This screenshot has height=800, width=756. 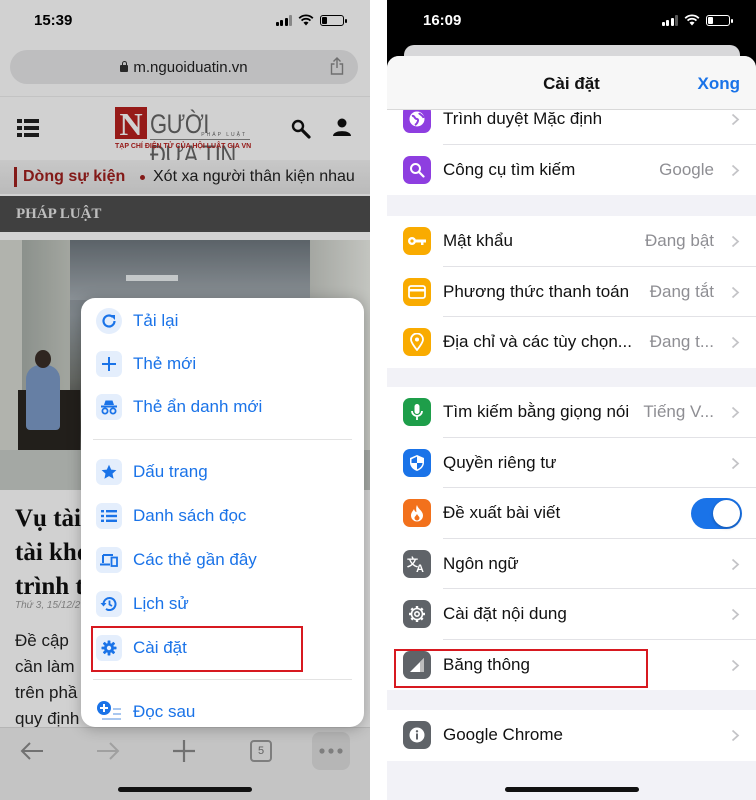 I want to click on settings-row-languages: 文A Ngôn ngữ, so click(x=571, y=564).